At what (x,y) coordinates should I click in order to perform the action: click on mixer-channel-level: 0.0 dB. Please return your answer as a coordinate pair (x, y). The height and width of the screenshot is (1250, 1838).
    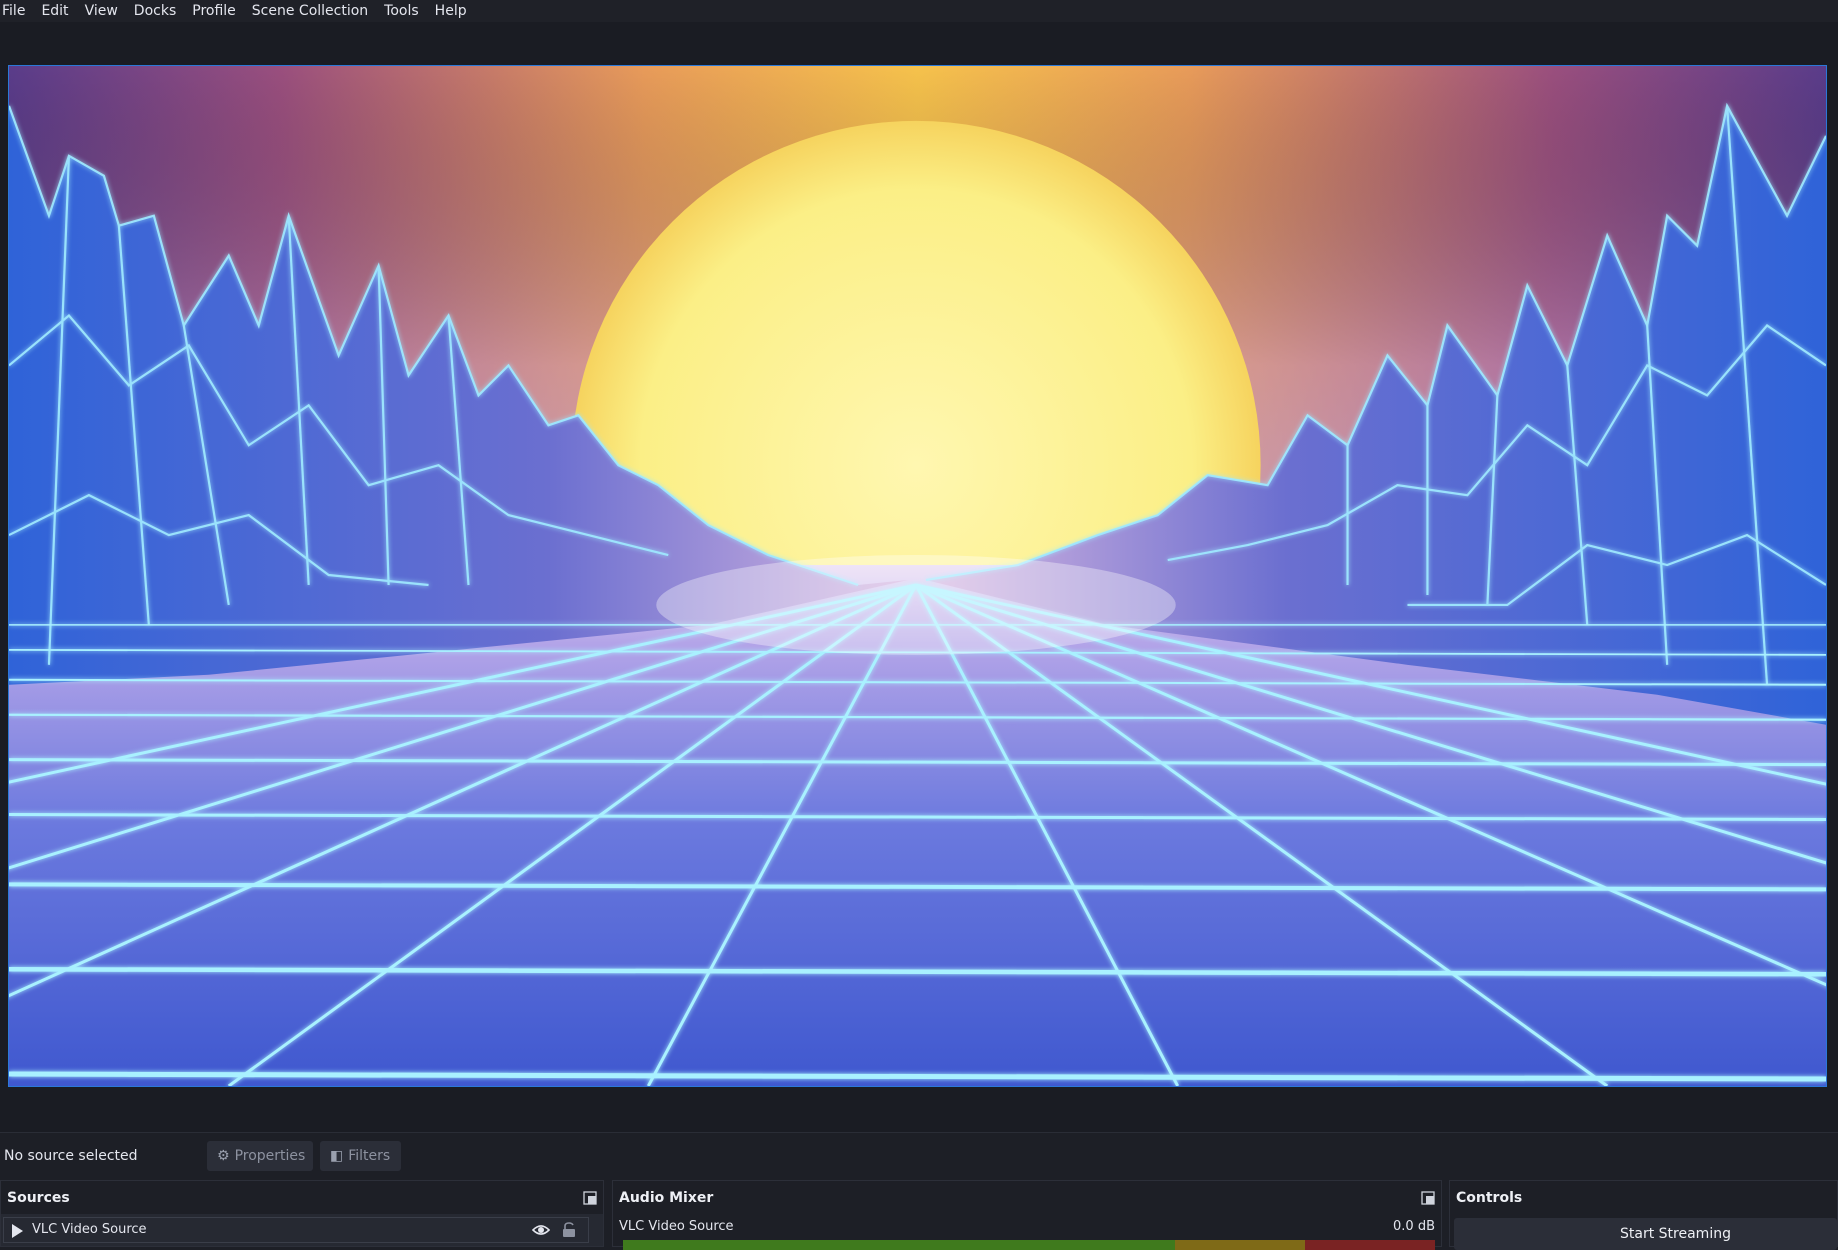
    Looking at the image, I should click on (1414, 1226).